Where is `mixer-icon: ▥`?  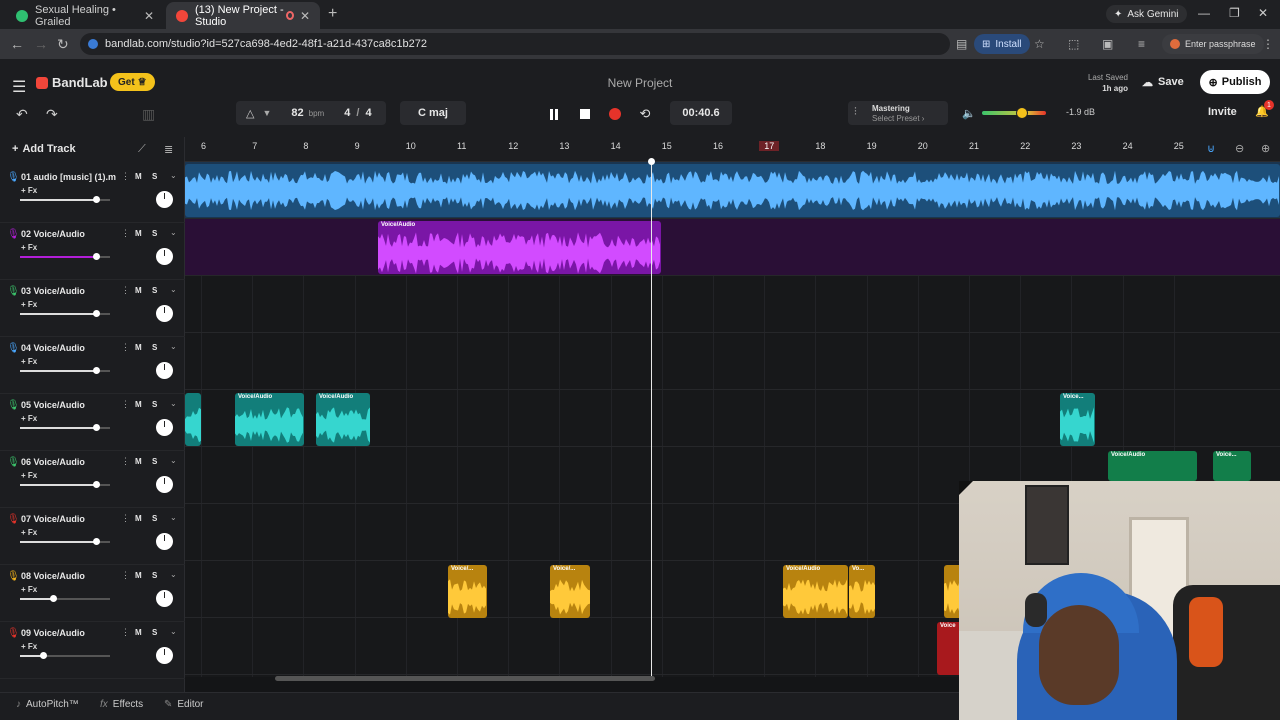
mixer-icon: ▥ is located at coordinates (148, 114).